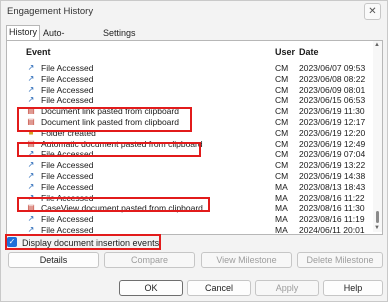 The height and width of the screenshot is (302, 388). What do you see at coordinates (219, 288) in the screenshot?
I see `cancel-button: Cancel` at bounding box center [219, 288].